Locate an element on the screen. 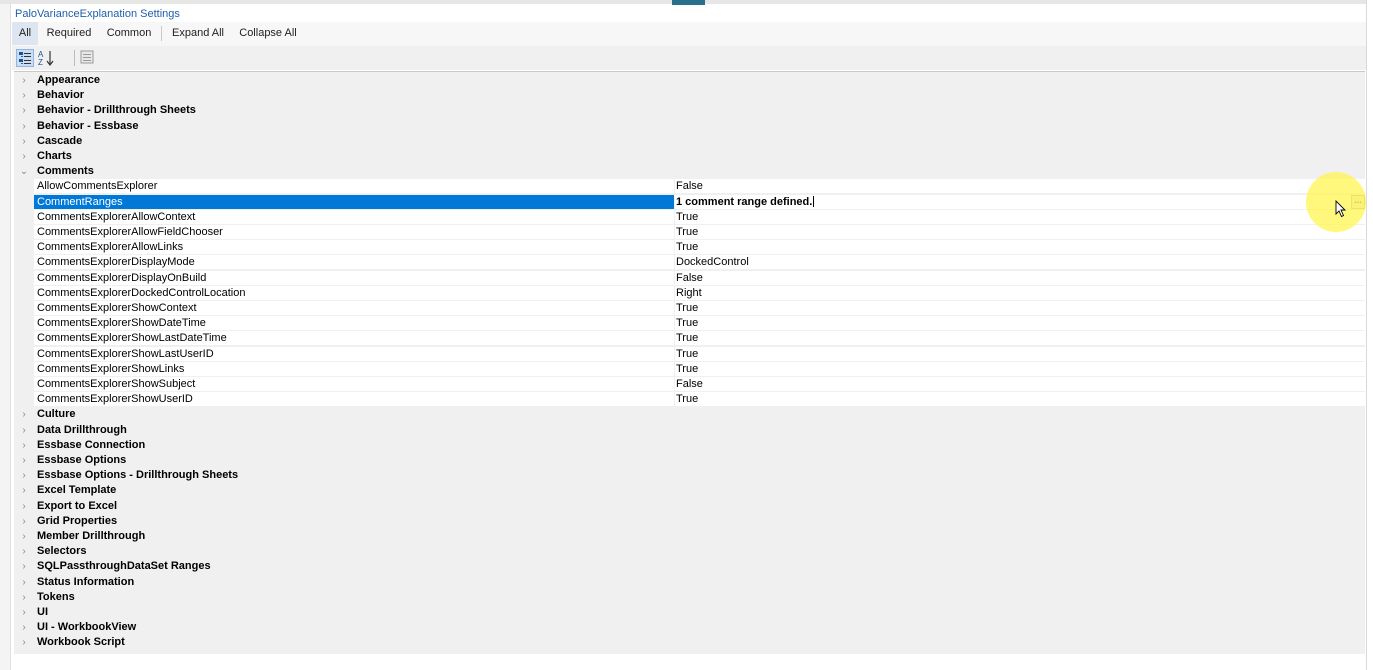  property-name: CommentsExplorerShowLinks is located at coordinates (354, 369).